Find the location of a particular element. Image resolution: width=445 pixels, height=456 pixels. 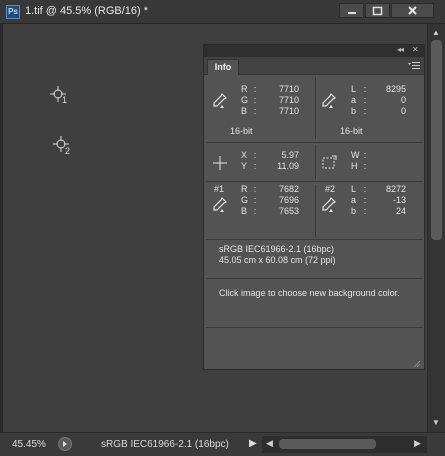

rgb-b-value: 7710 is located at coordinates (288, 111).